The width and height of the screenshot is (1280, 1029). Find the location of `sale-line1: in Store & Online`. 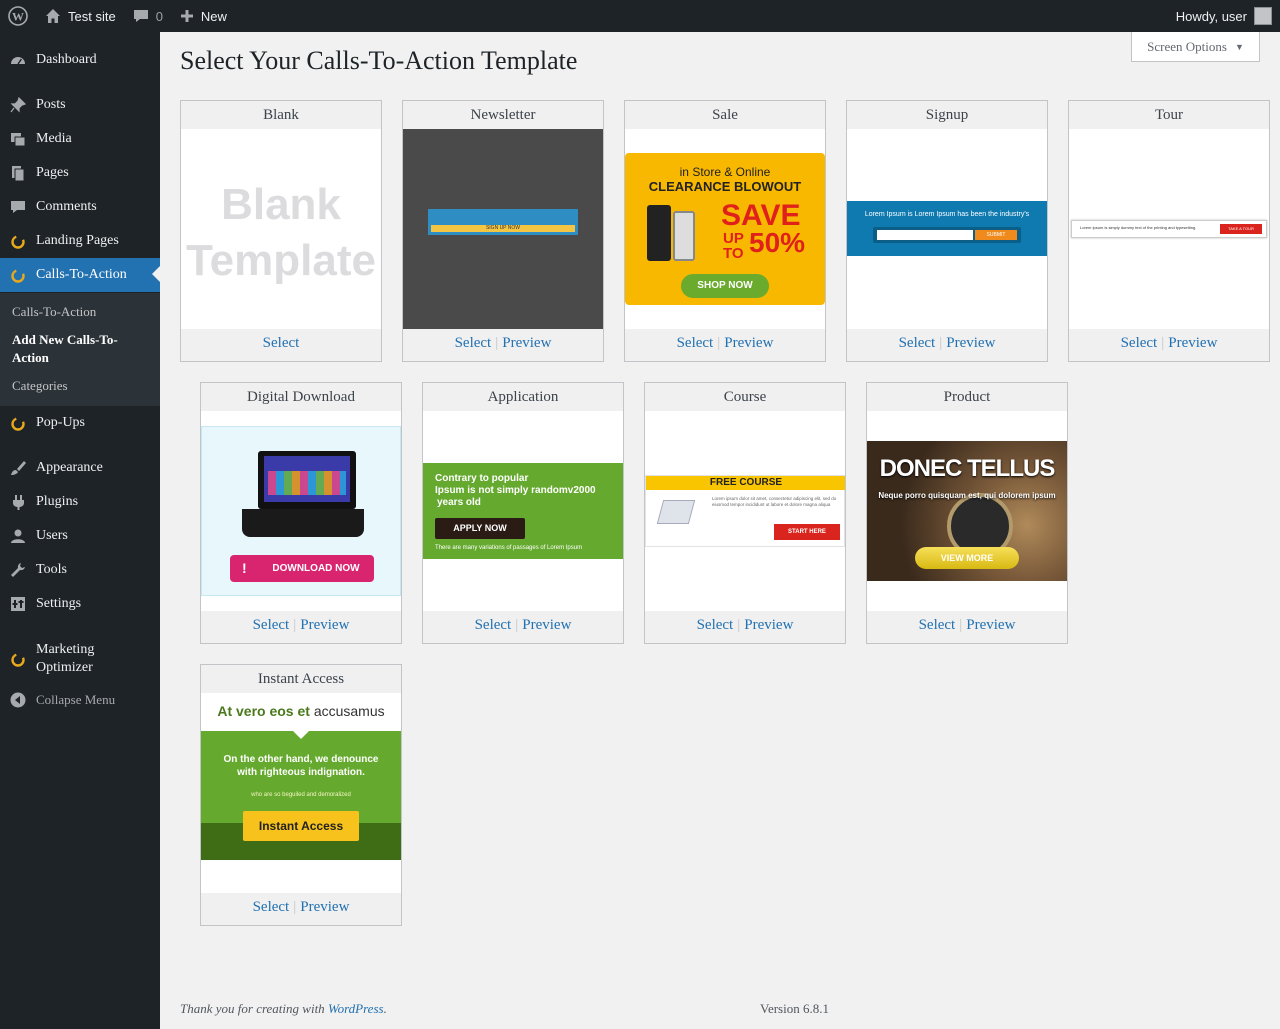

sale-line1: in Store & Online is located at coordinates (725, 172).